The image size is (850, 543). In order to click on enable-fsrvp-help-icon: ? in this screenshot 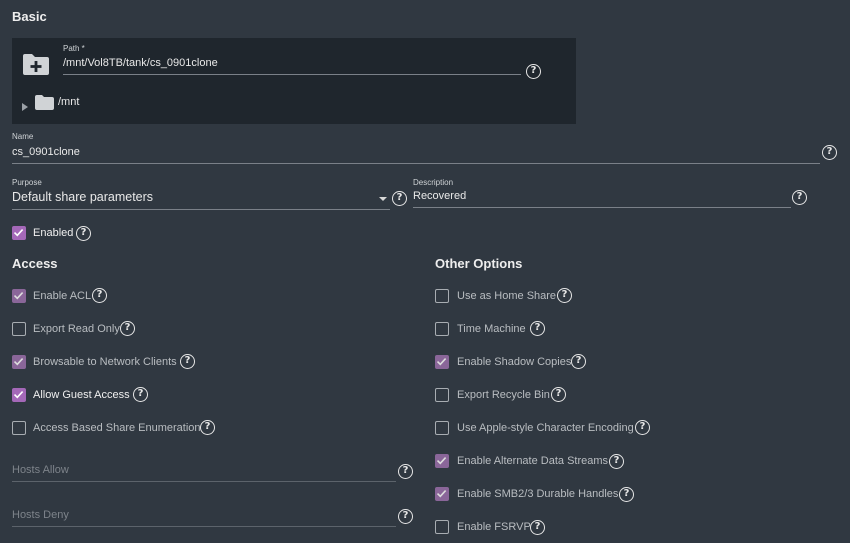, I will do `click(537, 527)`.